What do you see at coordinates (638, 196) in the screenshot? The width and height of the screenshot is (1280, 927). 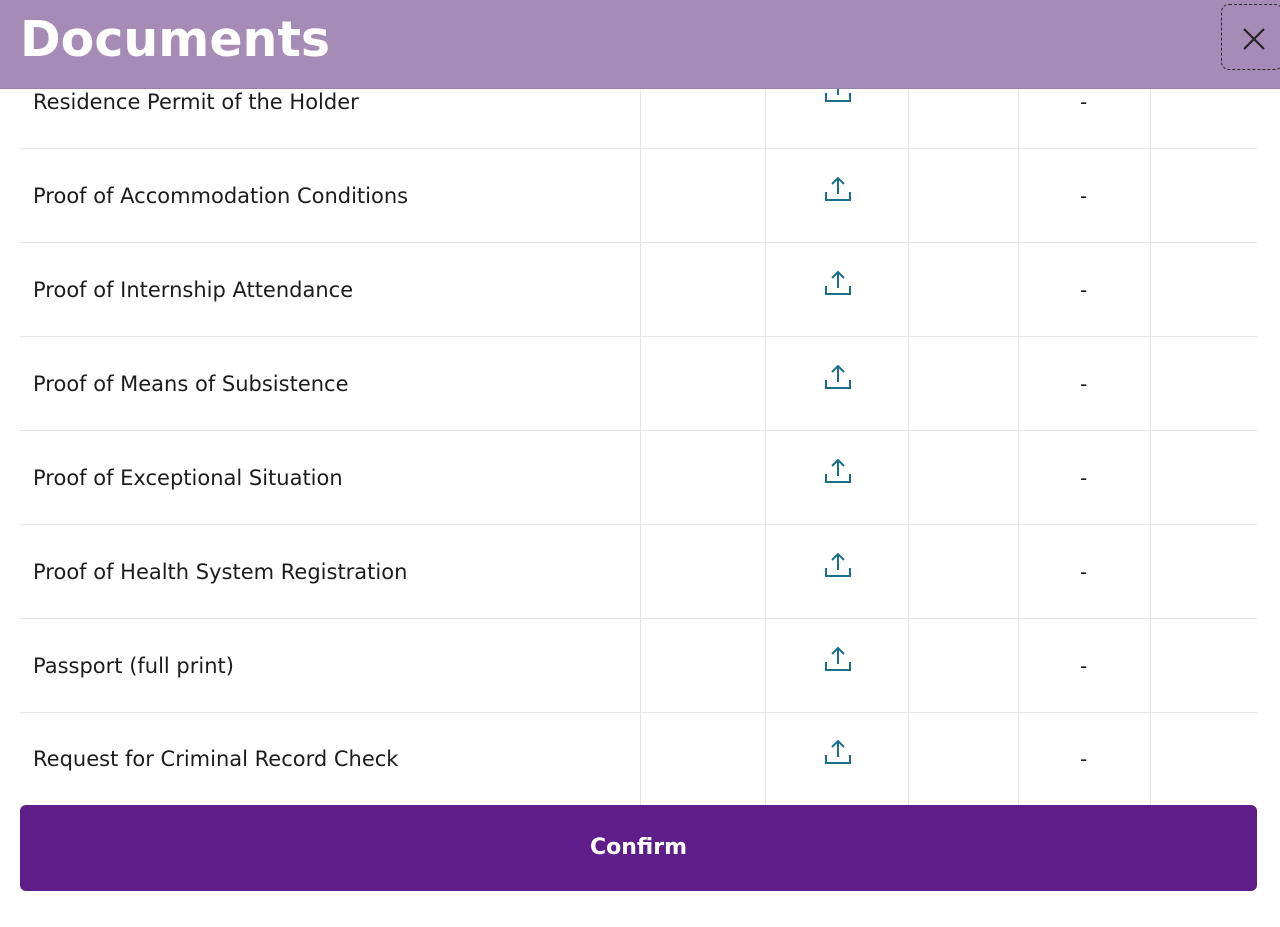 I see `table-row: Proof of Accommodation Conditions -` at bounding box center [638, 196].